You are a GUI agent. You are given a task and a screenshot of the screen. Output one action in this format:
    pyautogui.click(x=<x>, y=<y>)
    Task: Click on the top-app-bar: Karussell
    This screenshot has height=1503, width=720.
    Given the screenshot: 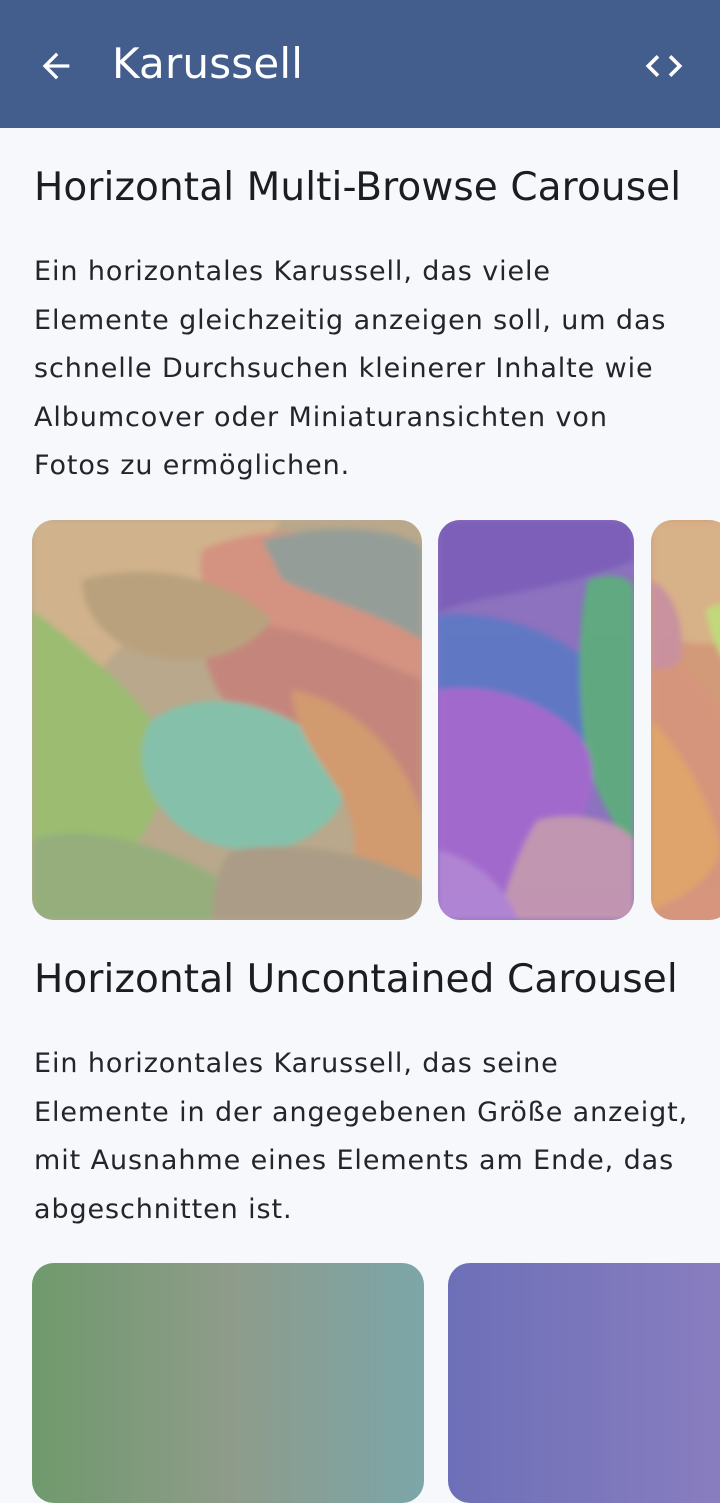 What is the action you would take?
    pyautogui.click(x=360, y=64)
    